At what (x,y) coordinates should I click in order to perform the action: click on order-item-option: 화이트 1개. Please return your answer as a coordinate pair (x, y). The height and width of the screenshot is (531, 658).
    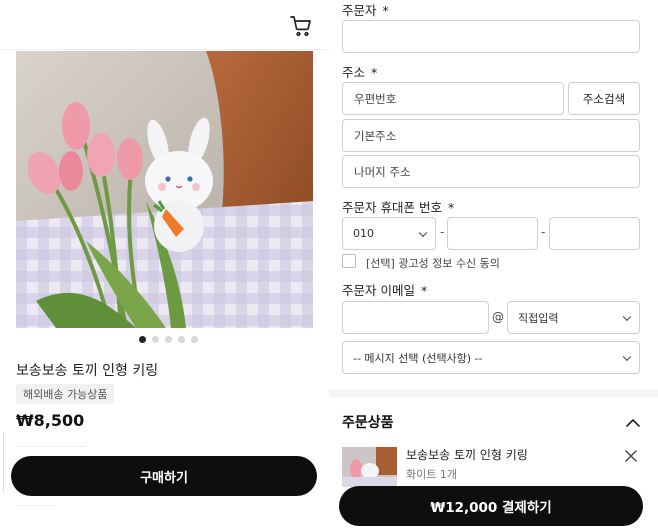
    Looking at the image, I should click on (431, 474).